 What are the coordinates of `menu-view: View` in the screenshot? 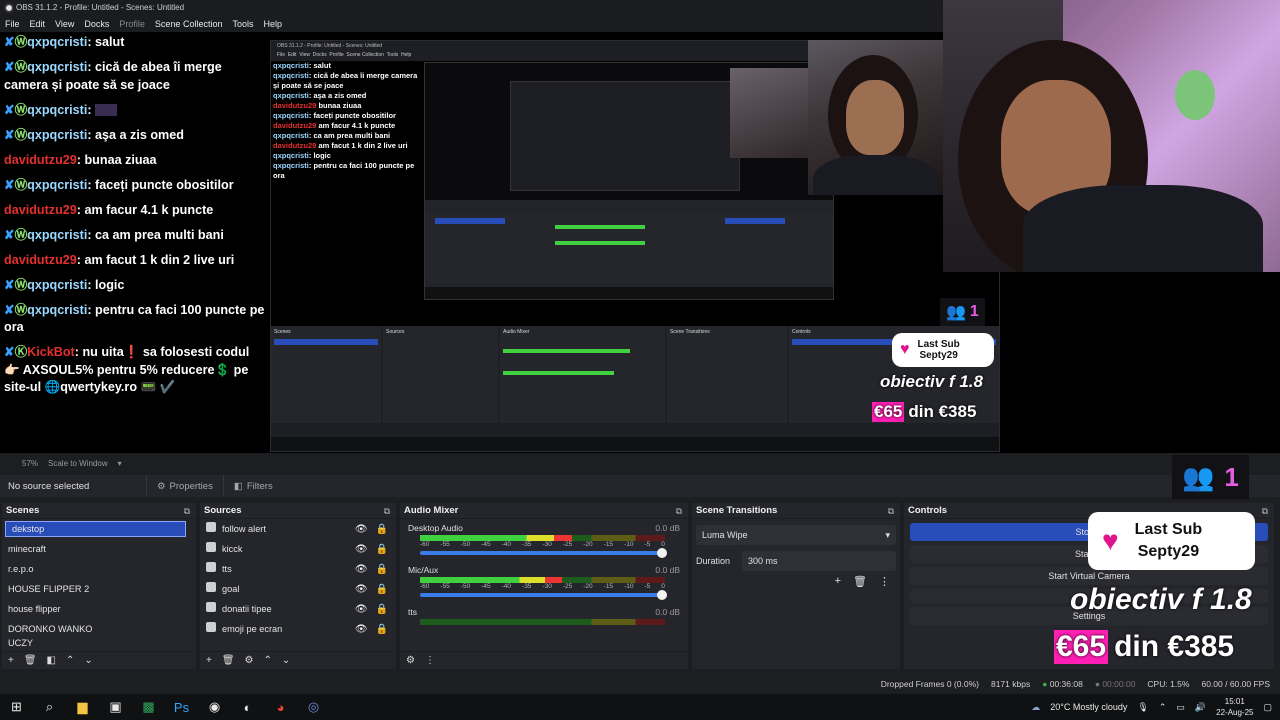 It's located at (64, 24).